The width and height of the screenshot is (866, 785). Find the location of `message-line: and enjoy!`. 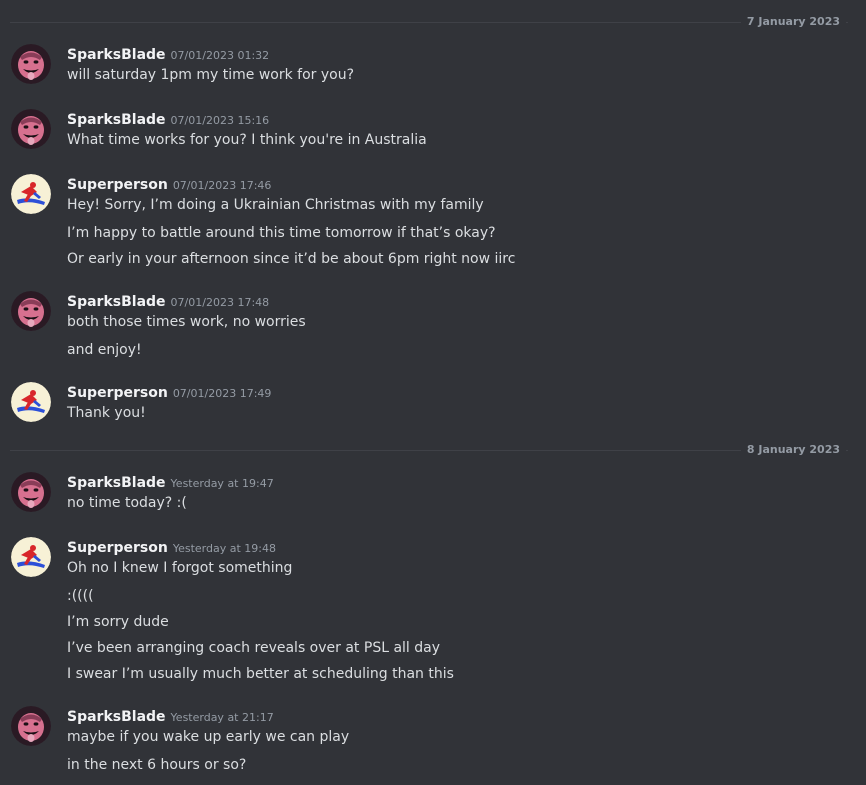

message-line: and enjoy! is located at coordinates (104, 350).